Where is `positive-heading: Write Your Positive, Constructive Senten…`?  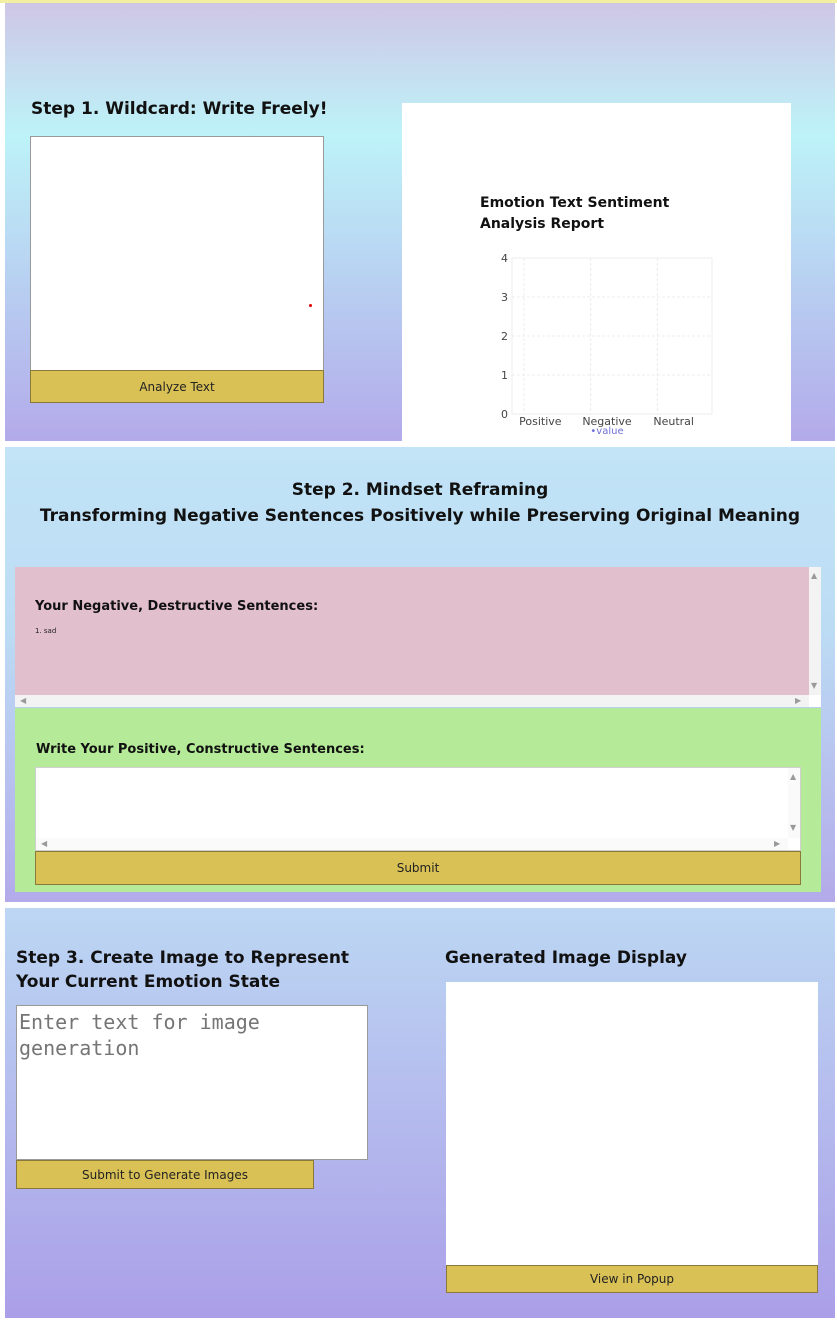
positive-heading: Write Your Positive, Constructive Senten… is located at coordinates (200, 749).